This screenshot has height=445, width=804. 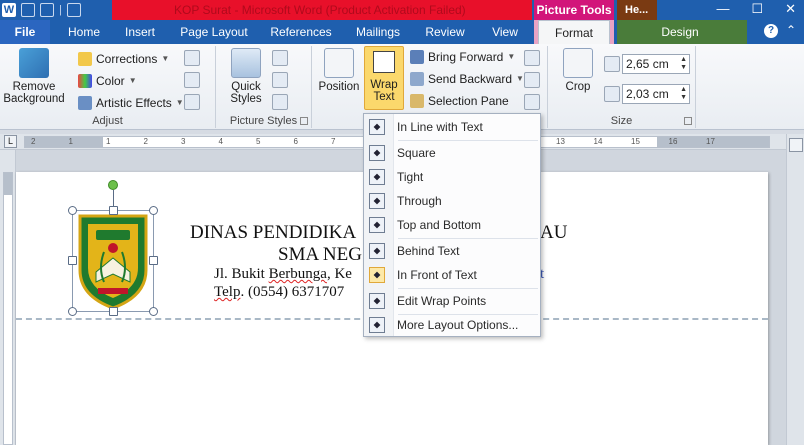 What do you see at coordinates (295, 141) in the screenshot?
I see `ruler-number: 6` at bounding box center [295, 141].